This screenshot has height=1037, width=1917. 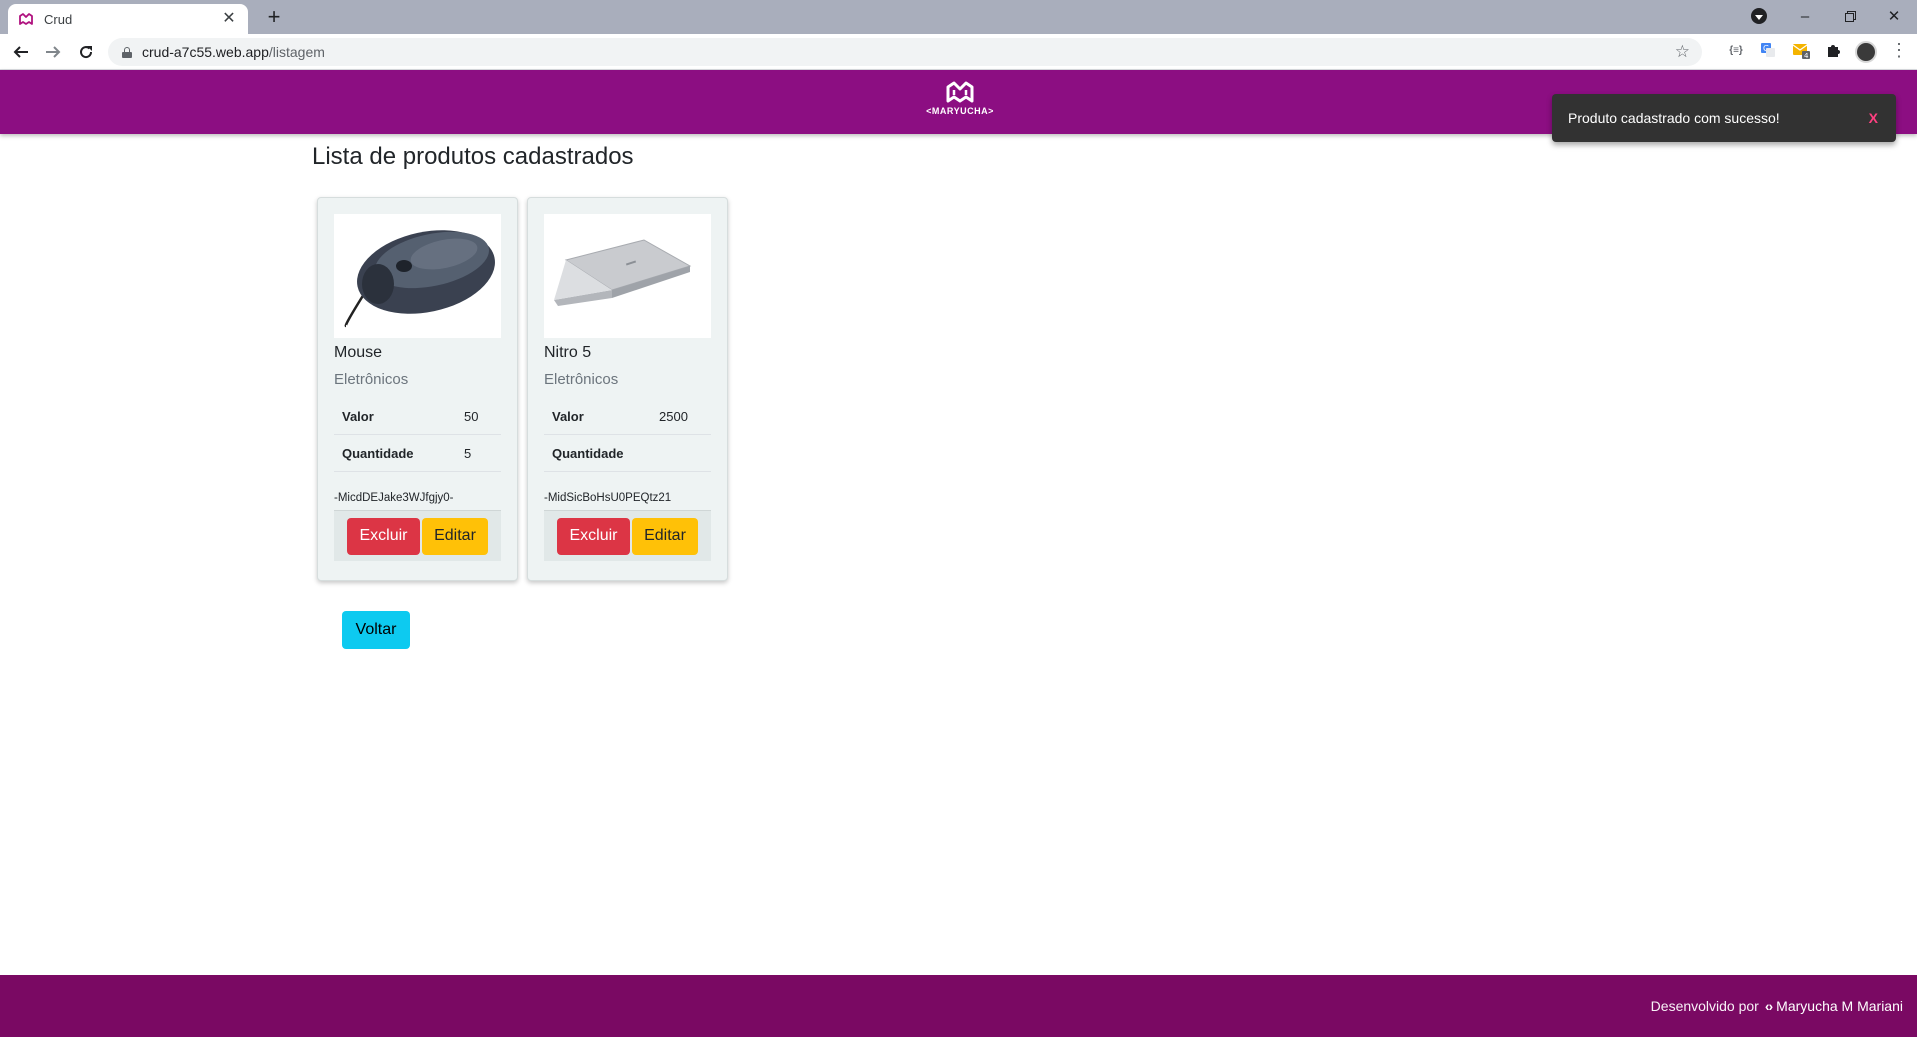 I want to click on product-image-mouse, so click(x=417, y=276).